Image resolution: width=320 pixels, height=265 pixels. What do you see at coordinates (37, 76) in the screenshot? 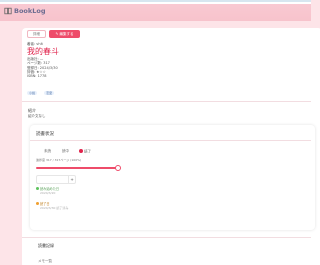
I see `meta-isbn: ISBN: 1778` at bounding box center [37, 76].